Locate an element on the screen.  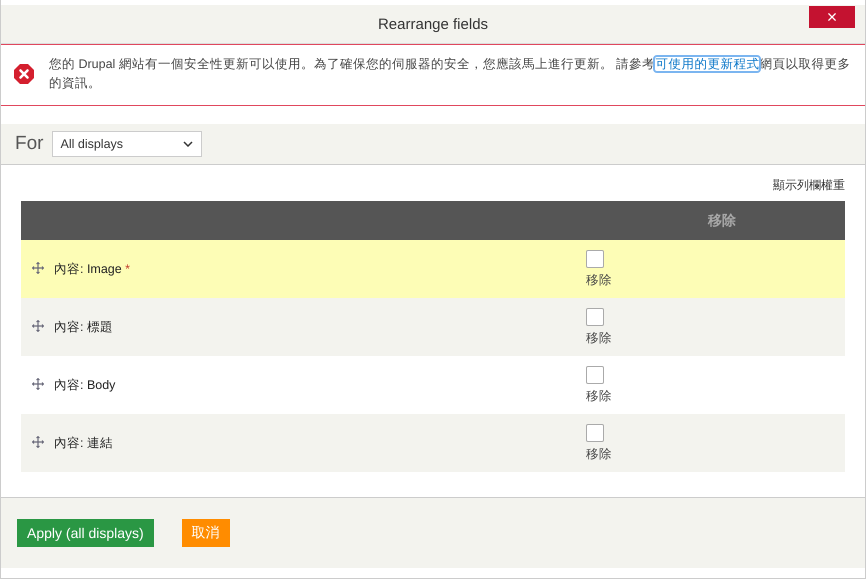
field-label: 內容: Body is located at coordinates (85, 385).